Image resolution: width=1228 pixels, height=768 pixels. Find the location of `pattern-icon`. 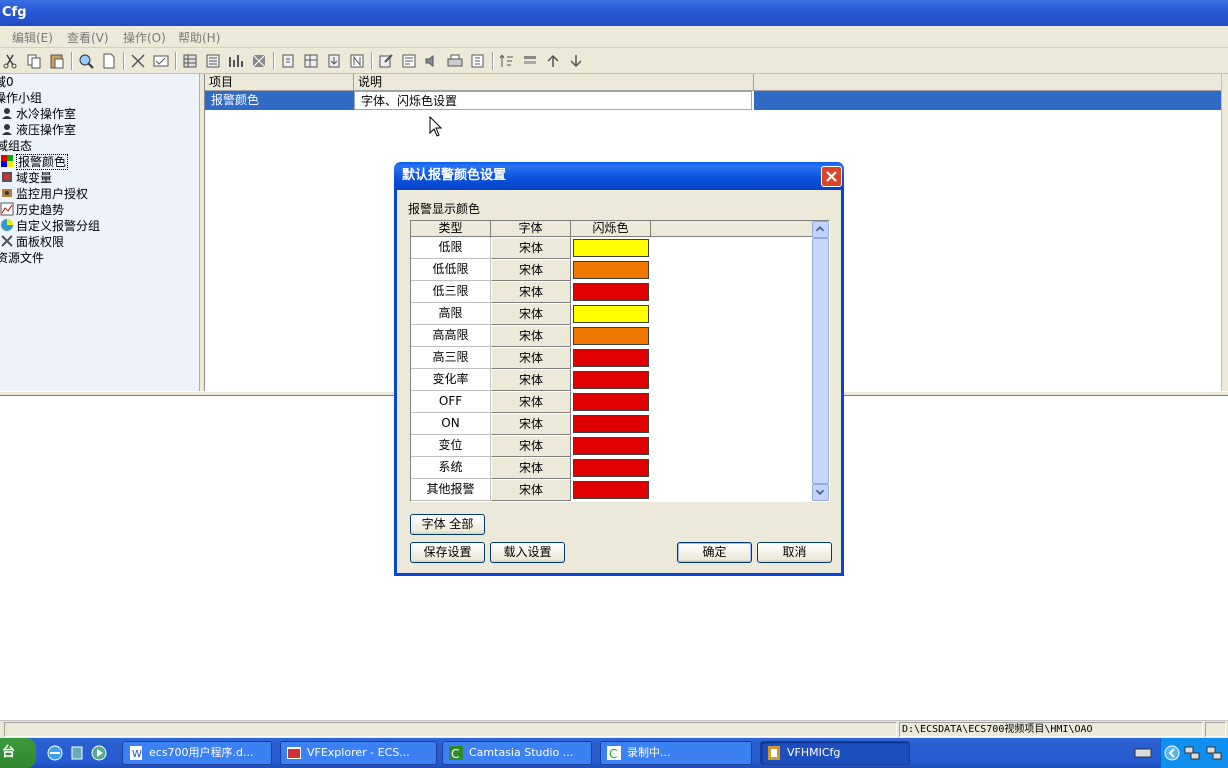

pattern-icon is located at coordinates (259, 61).